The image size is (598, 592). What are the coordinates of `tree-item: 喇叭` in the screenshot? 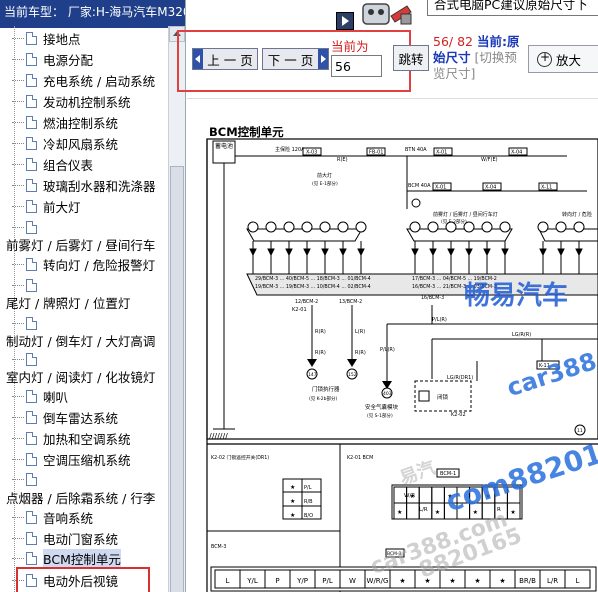 It's located at (40, 396).